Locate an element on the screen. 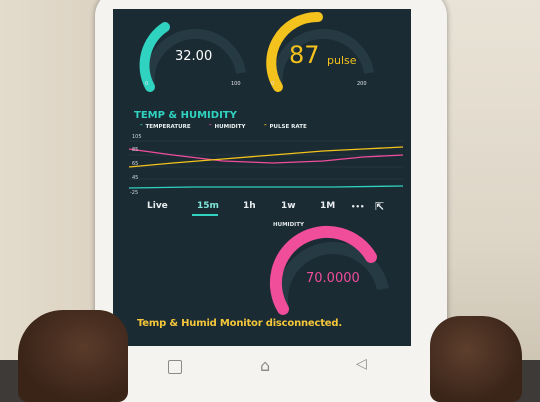 The image size is (540, 402). legend-temperature-label: TEMPERATURE is located at coordinates (168, 127).